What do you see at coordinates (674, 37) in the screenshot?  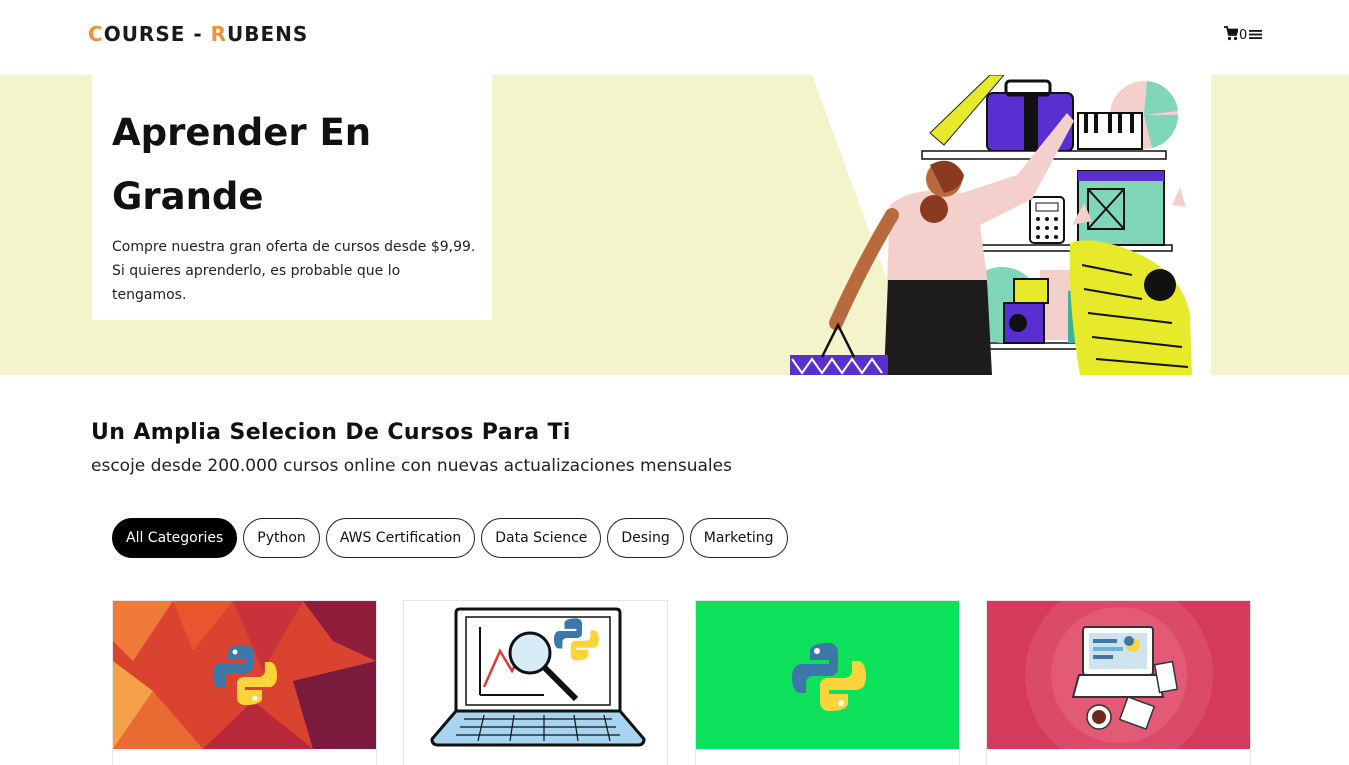 I see `top-navbar: COURSE - RUBENS 0` at bounding box center [674, 37].